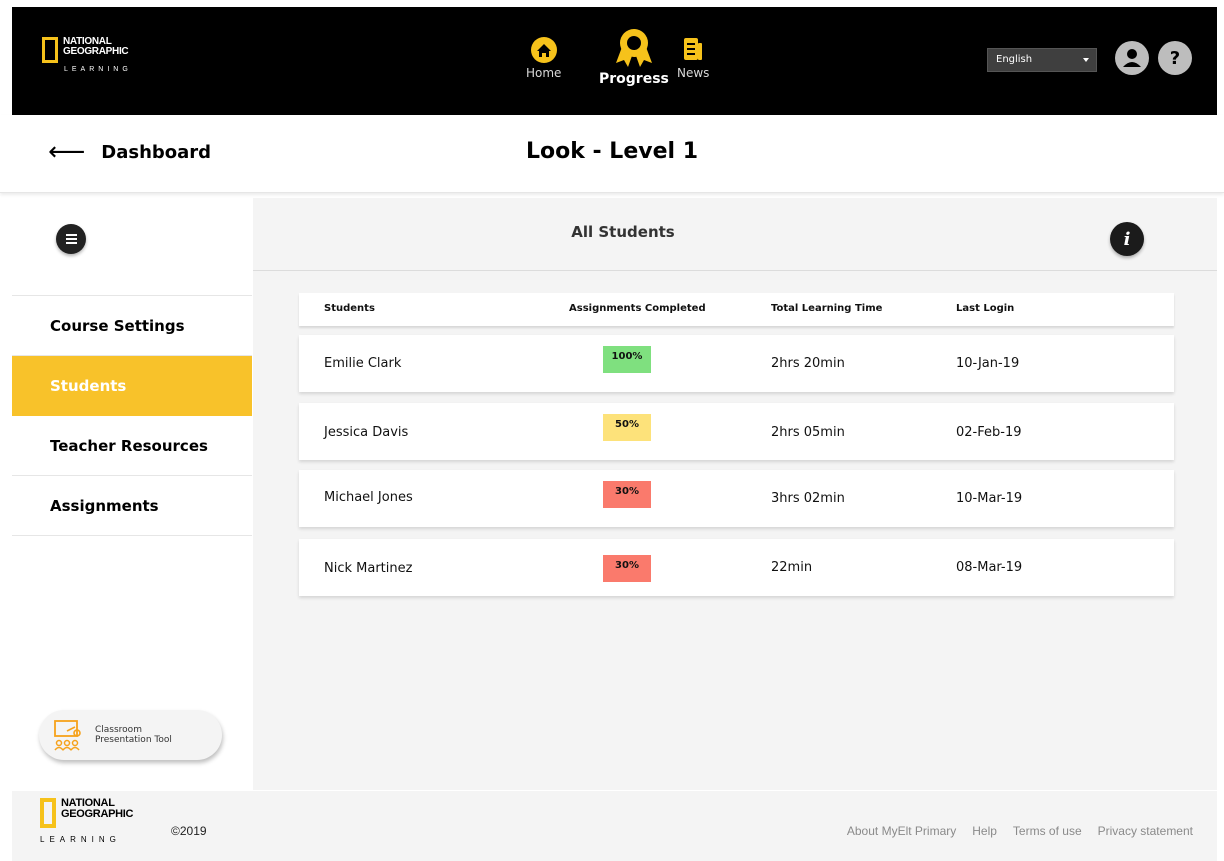  Describe the element at coordinates (71, 239) in the screenshot. I see `menu-button` at that location.